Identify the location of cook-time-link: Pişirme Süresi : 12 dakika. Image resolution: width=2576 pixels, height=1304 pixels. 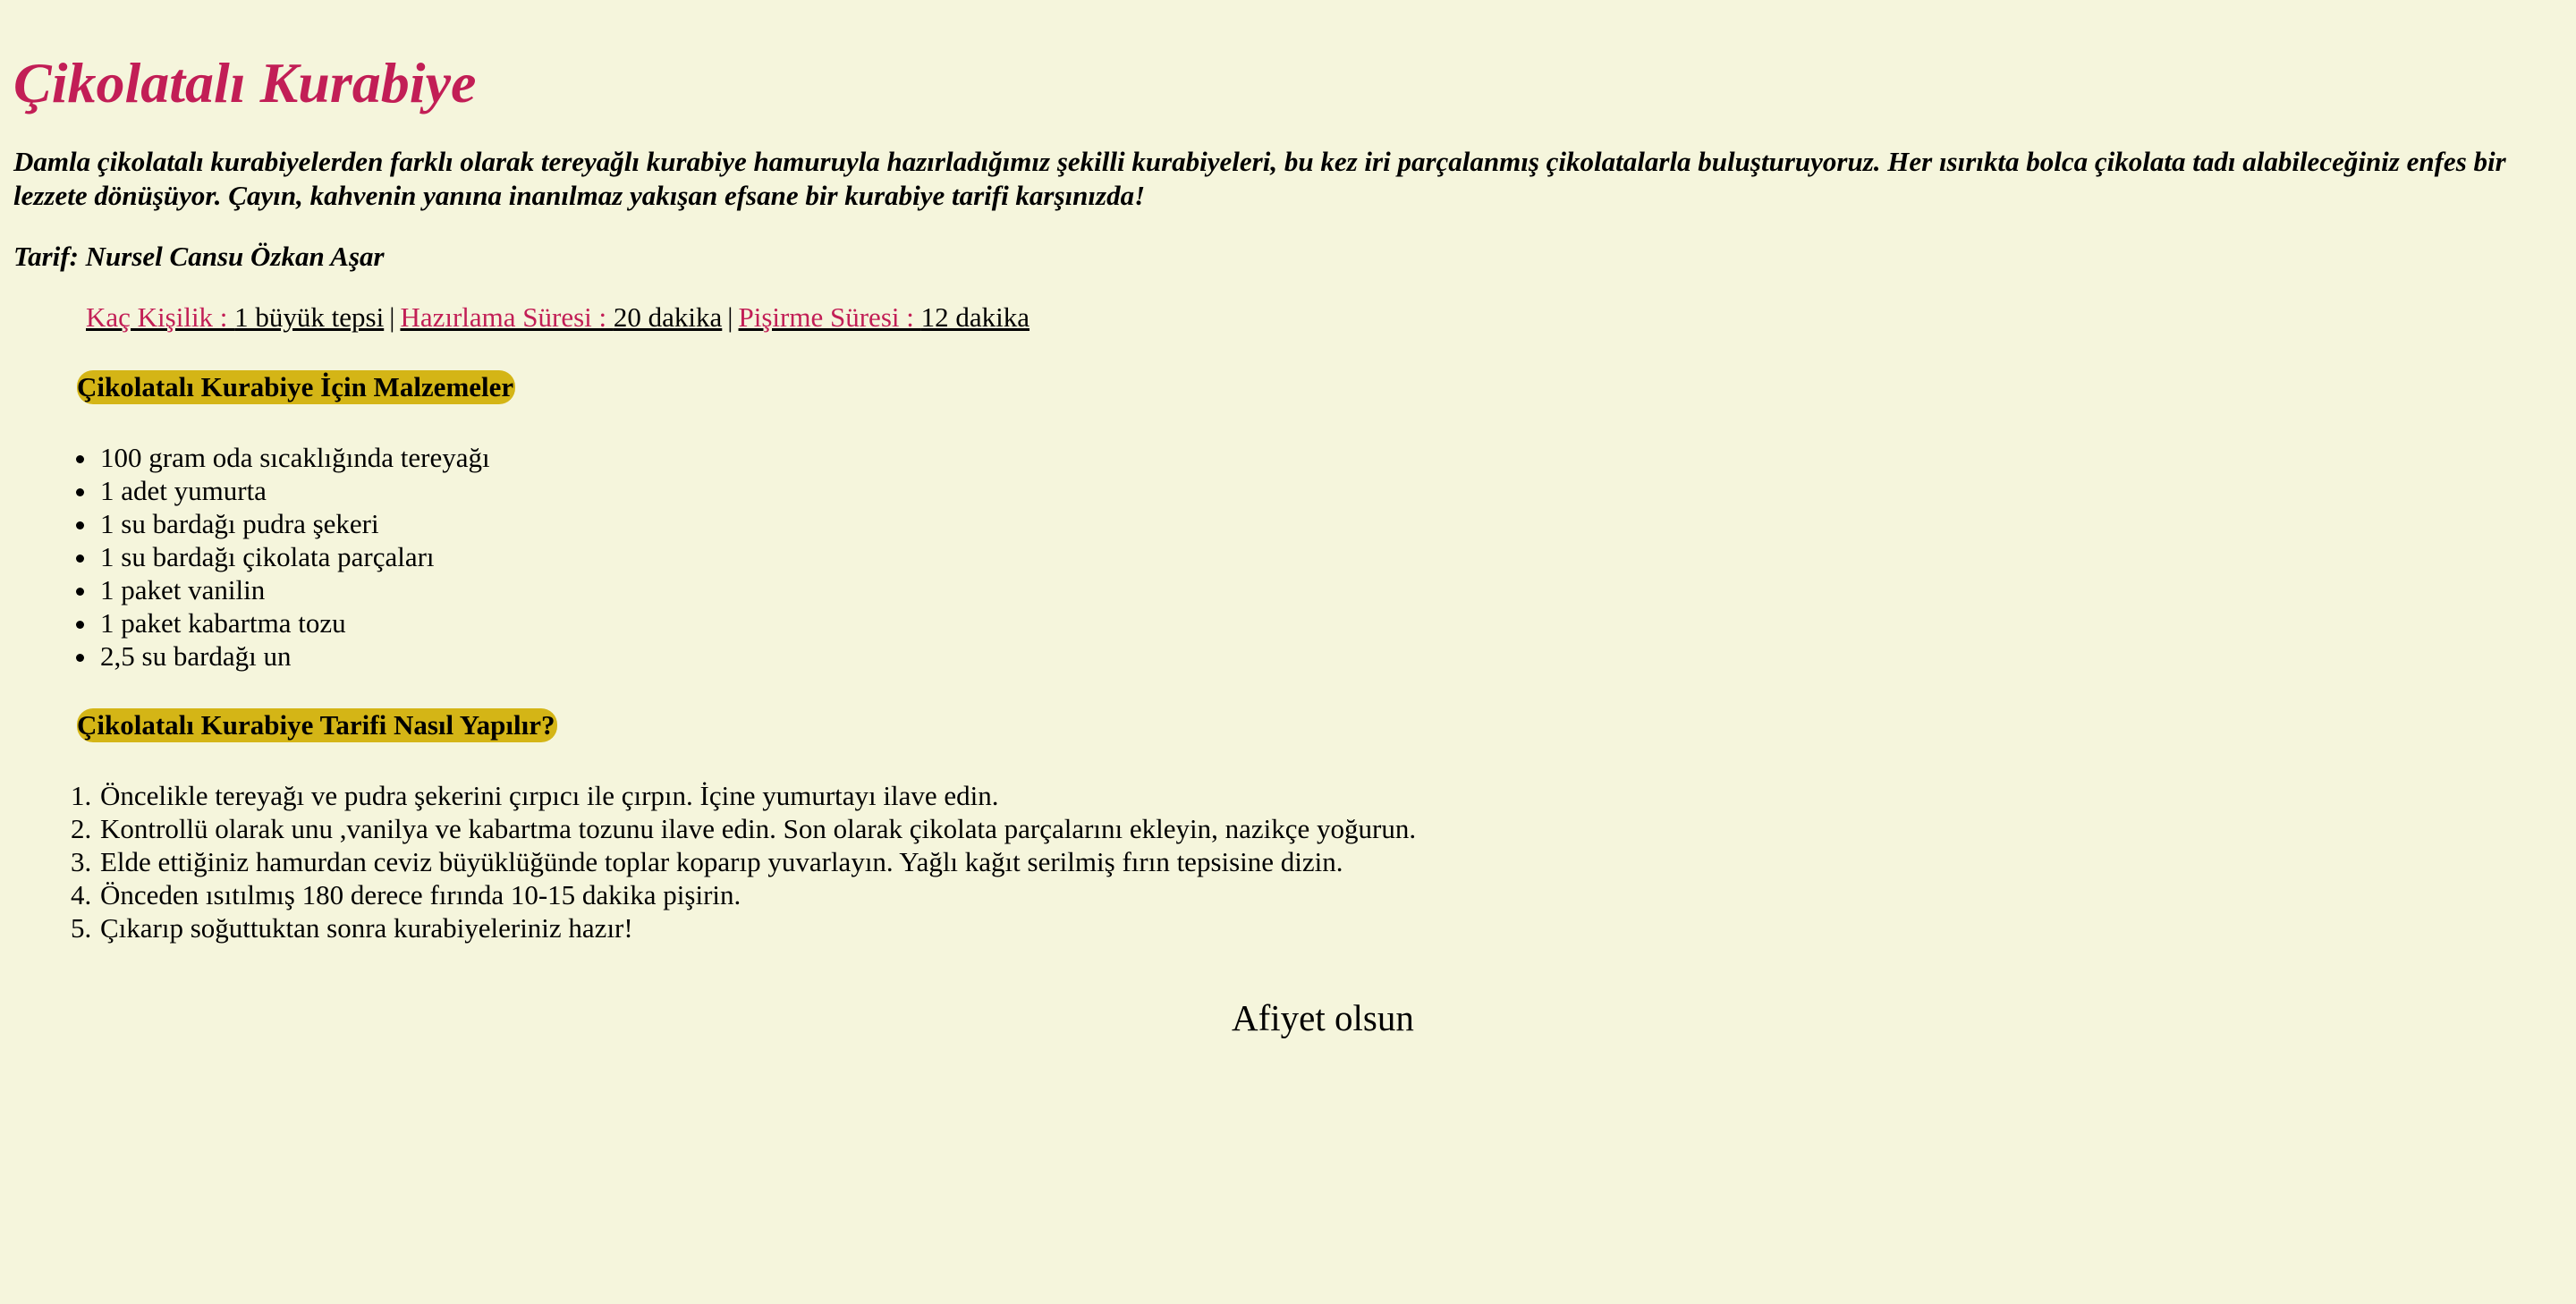
(884, 317).